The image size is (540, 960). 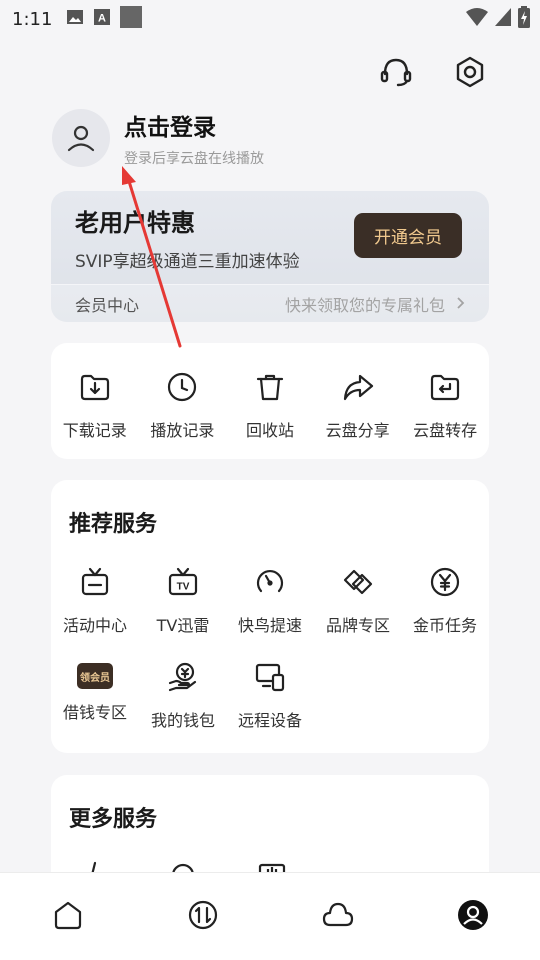 I want to click on vip-title: 老用户特惠, so click(x=135, y=223).